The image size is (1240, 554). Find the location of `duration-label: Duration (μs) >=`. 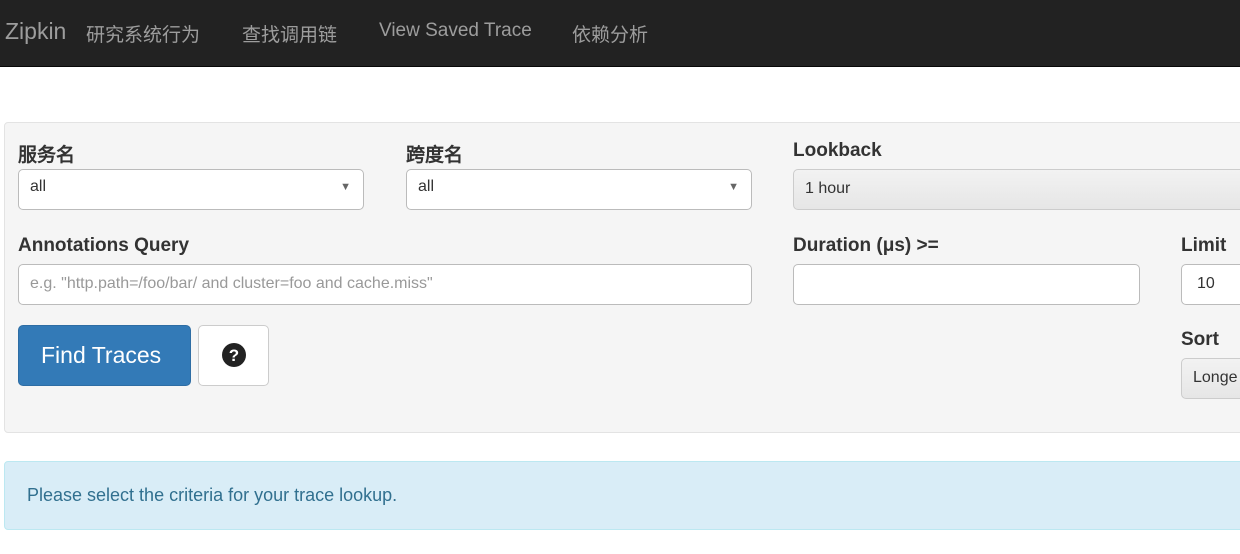

duration-label: Duration (μs) >= is located at coordinates (866, 245).